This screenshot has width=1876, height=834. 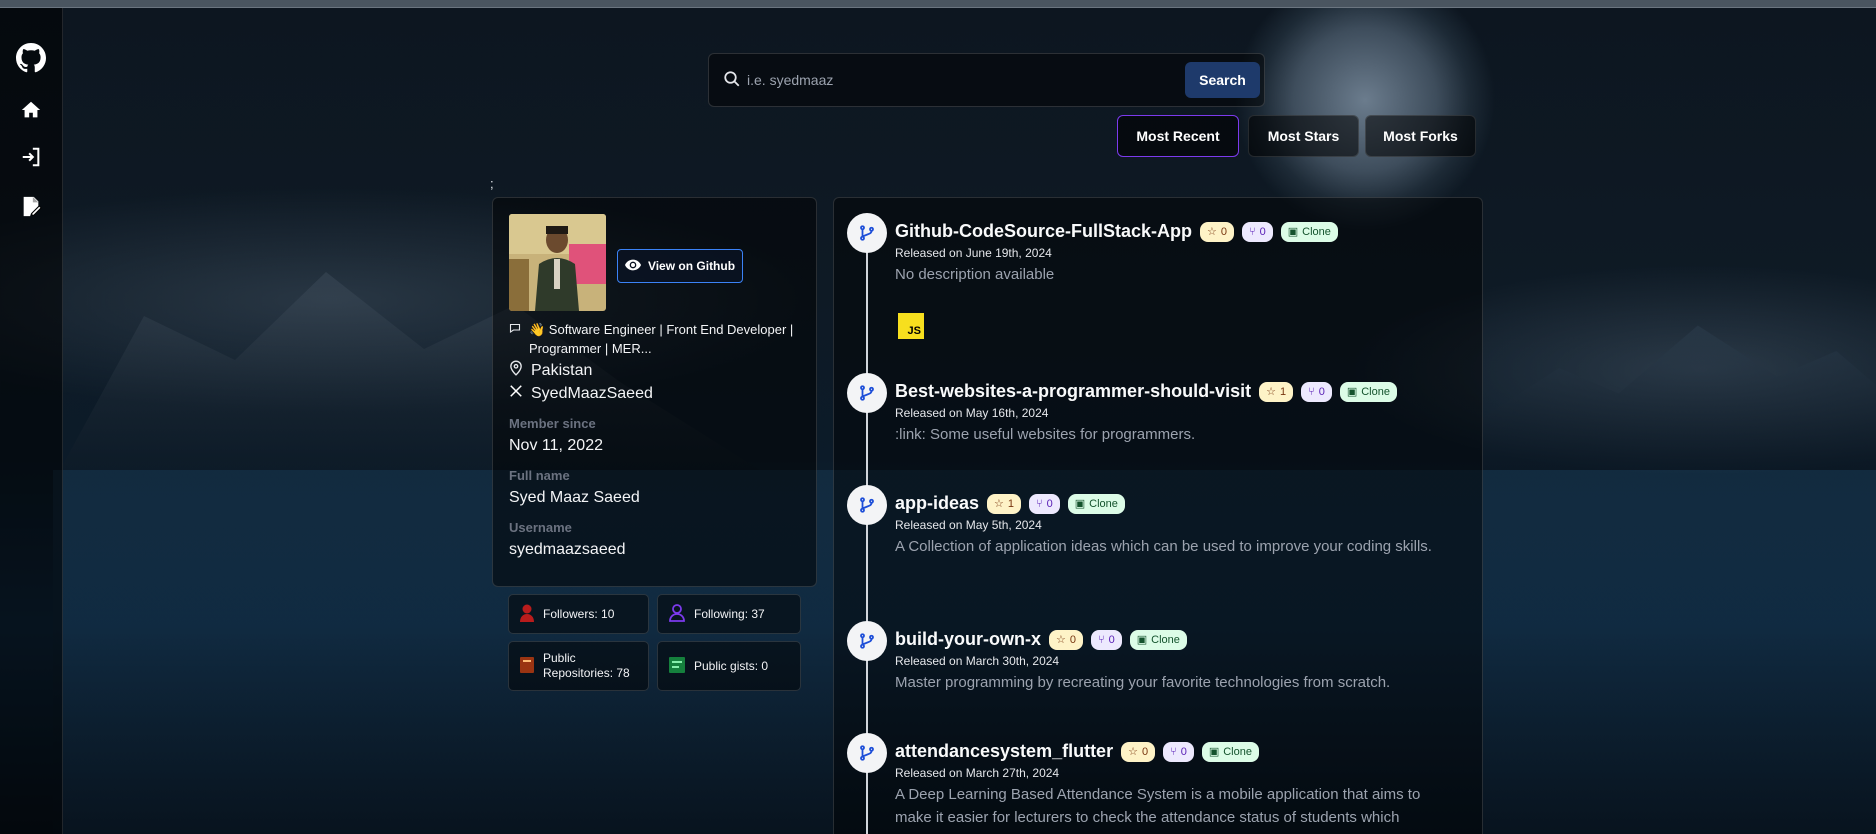 What do you see at coordinates (1303, 136) in the screenshot?
I see `sort-most-stars-button: Most Stars` at bounding box center [1303, 136].